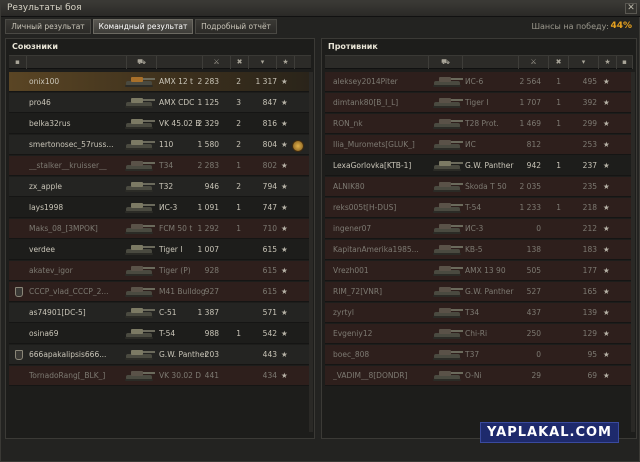 The image size is (640, 462). Describe the element at coordinates (589, 312) in the screenshot. I see `enemy-xp: 139` at that location.